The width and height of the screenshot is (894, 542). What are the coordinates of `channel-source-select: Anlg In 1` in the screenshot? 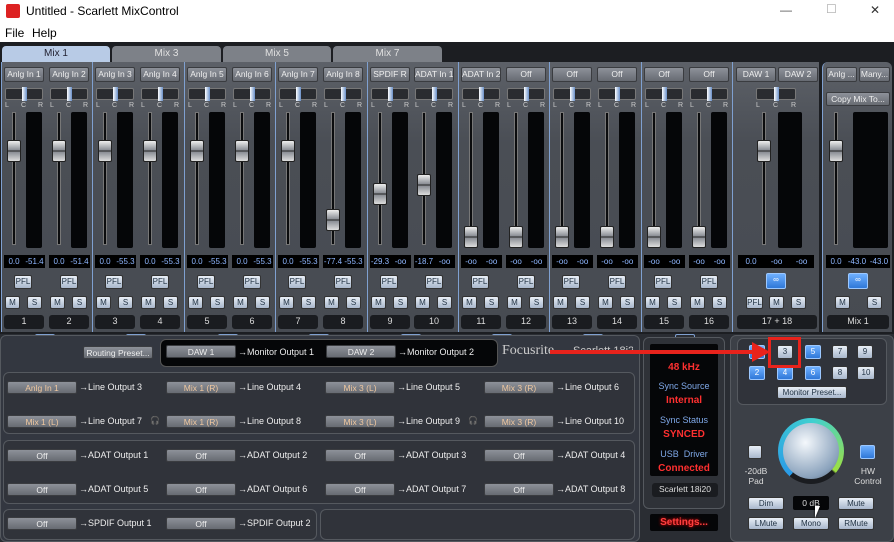 It's located at (24, 74).